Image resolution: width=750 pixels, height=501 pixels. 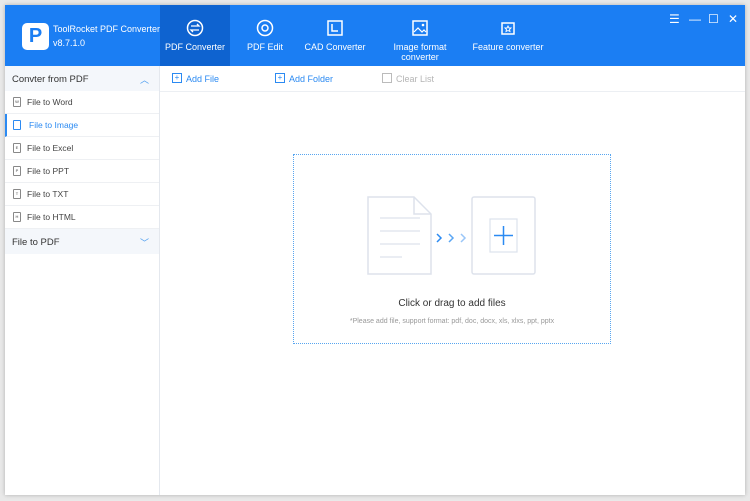 What do you see at coordinates (508, 35) in the screenshot?
I see `tab-feature-converter: Feature converter` at bounding box center [508, 35].